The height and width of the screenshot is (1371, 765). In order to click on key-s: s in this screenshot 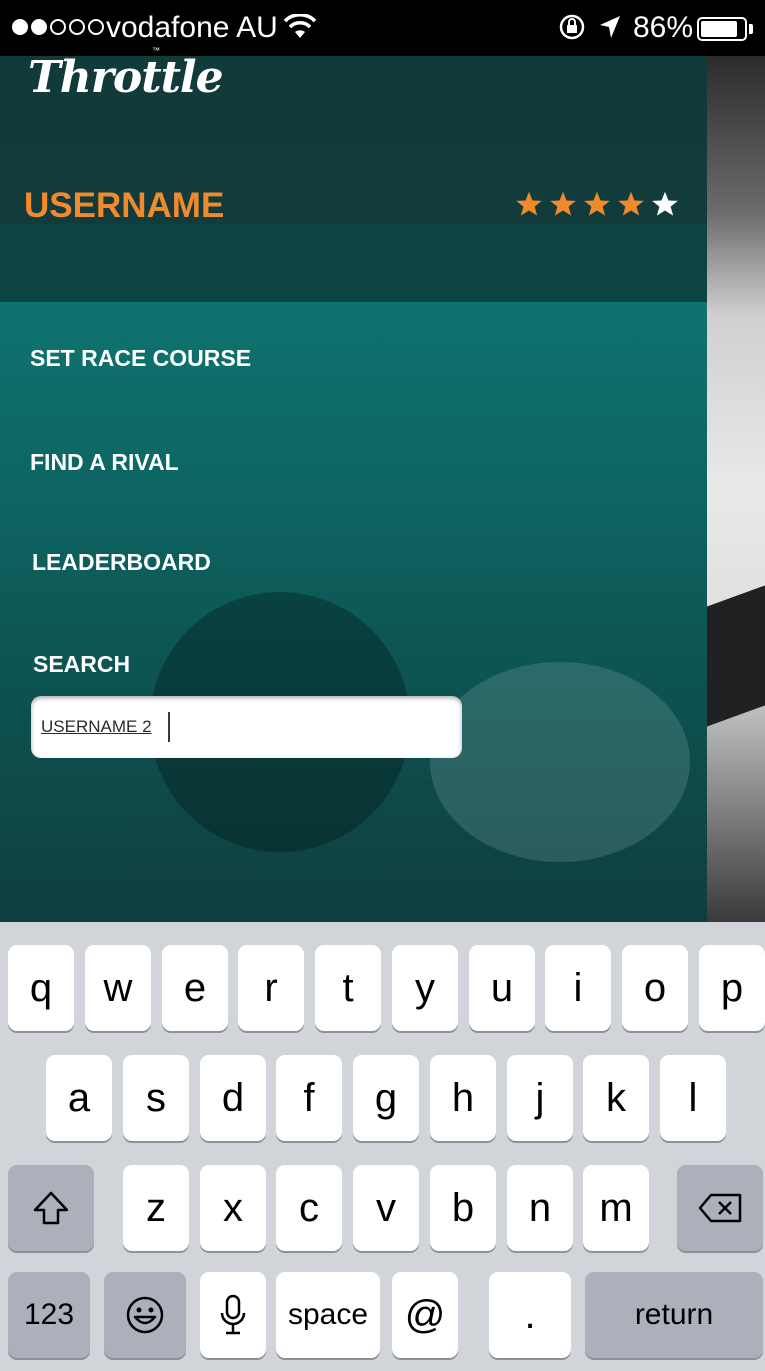, I will do `click(156, 1098)`.